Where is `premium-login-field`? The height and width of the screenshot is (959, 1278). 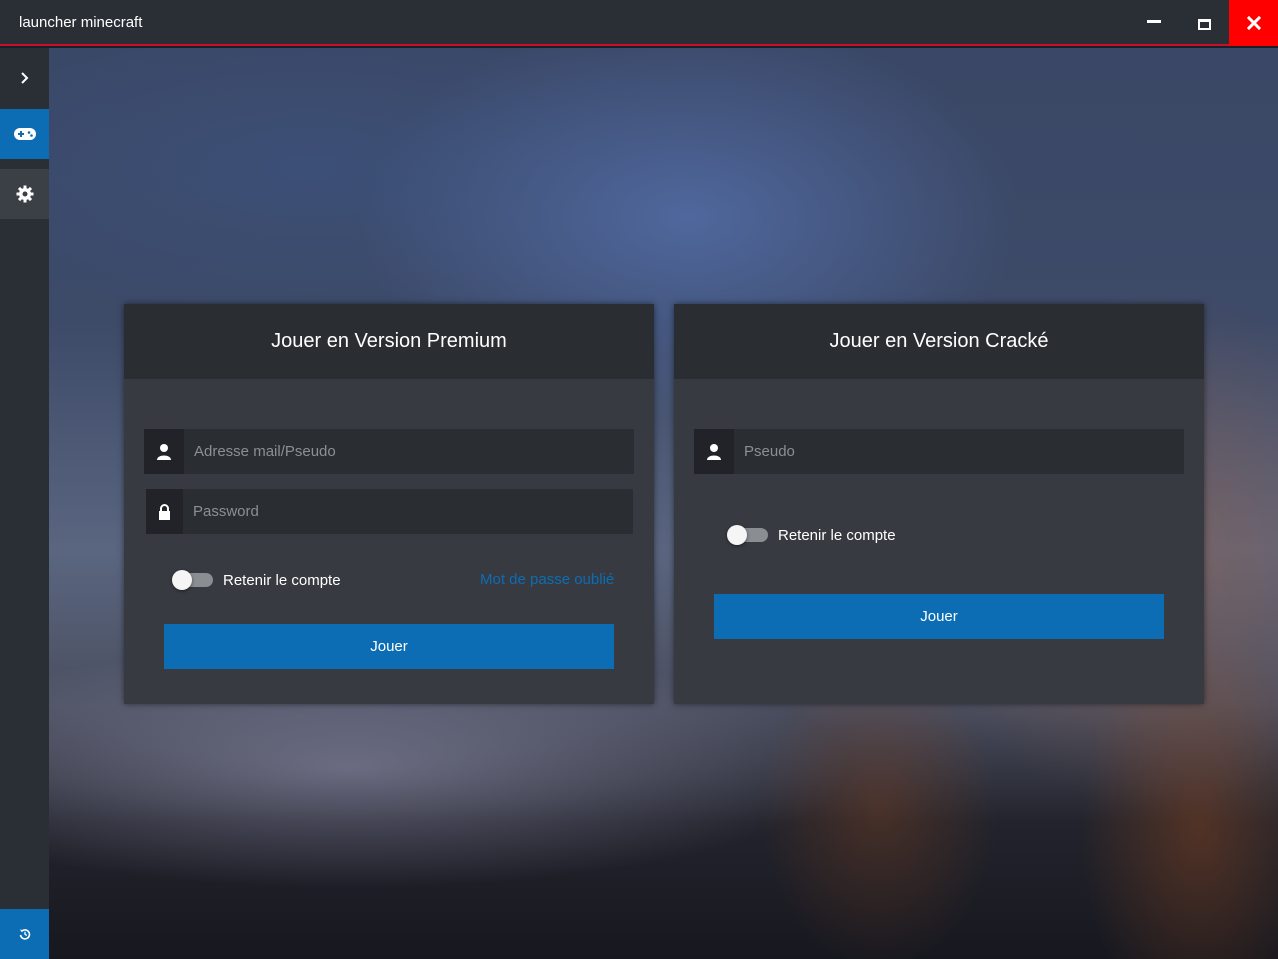 premium-login-field is located at coordinates (389, 451).